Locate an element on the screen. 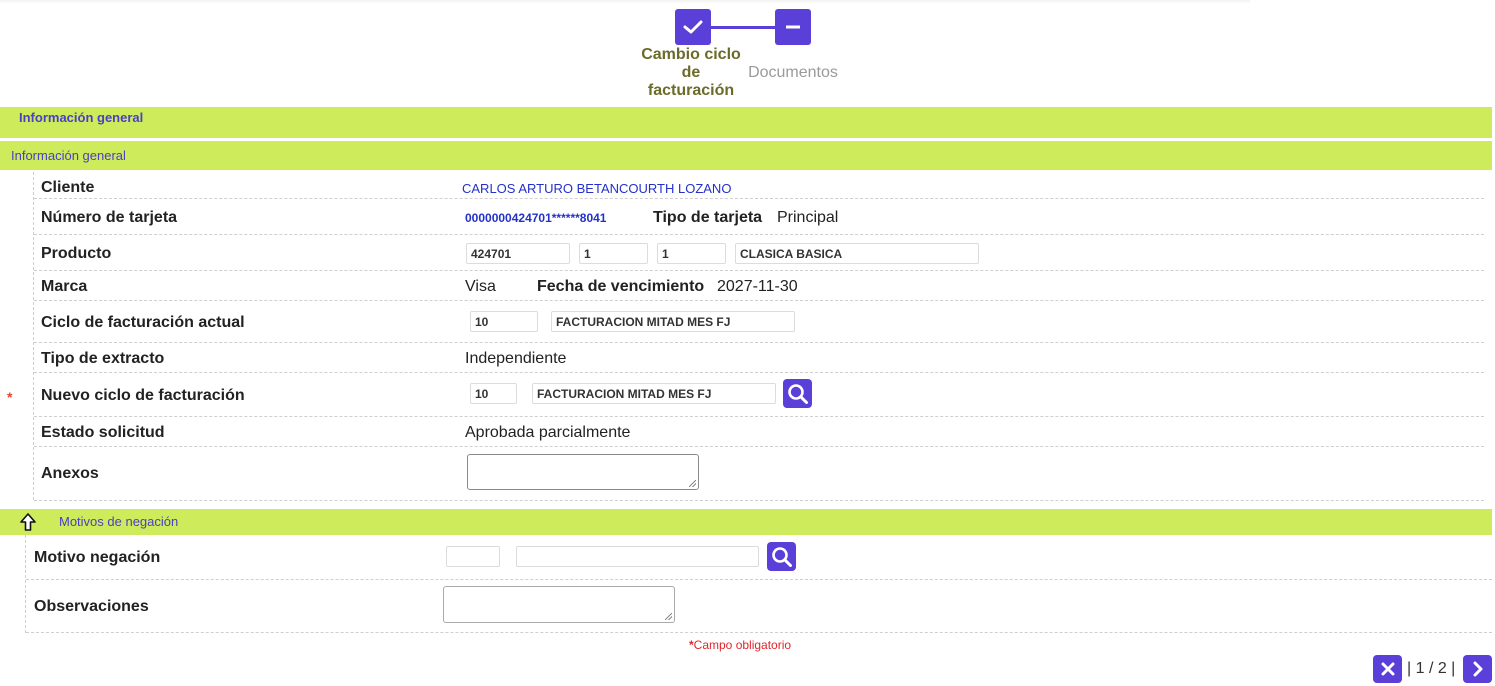 This screenshot has width=1495, height=686. tipo-tarjeta-label: Tipo de tarjeta is located at coordinates (708, 217).